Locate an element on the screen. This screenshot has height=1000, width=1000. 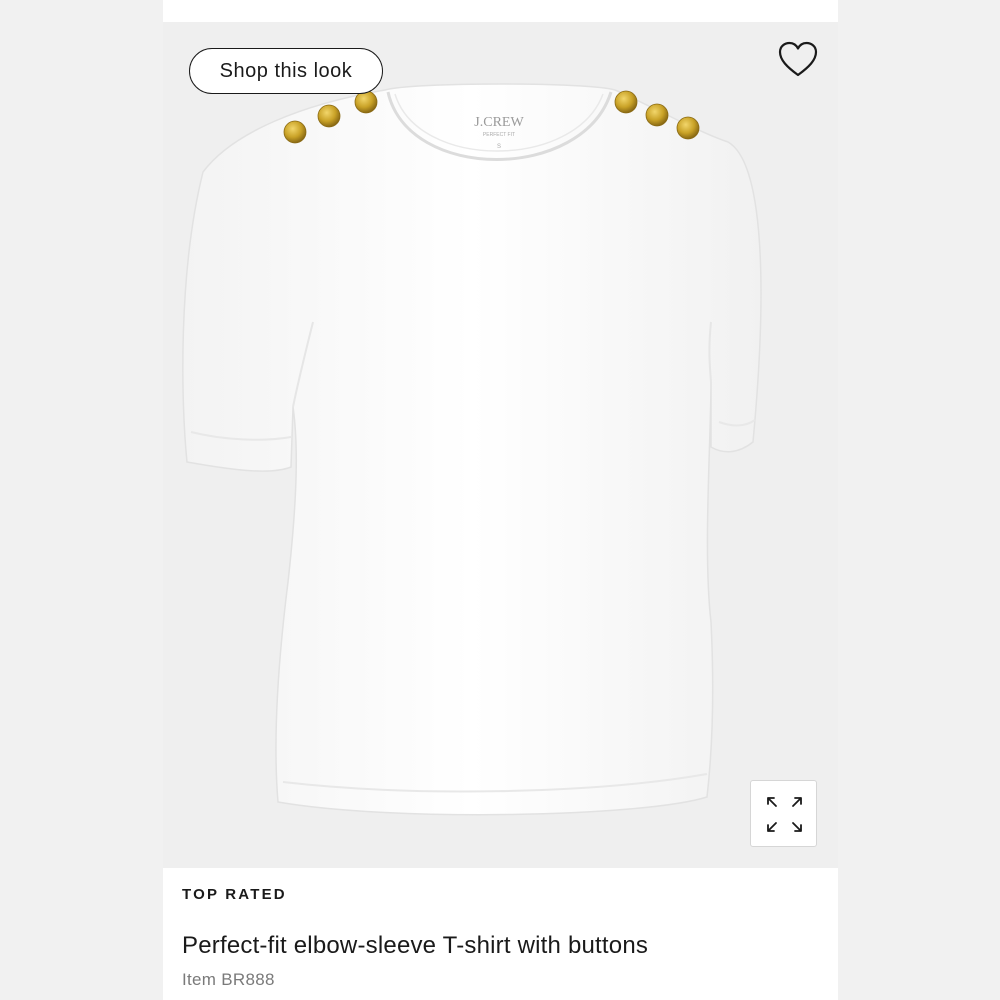
heart-icon is located at coordinates (798, 60).